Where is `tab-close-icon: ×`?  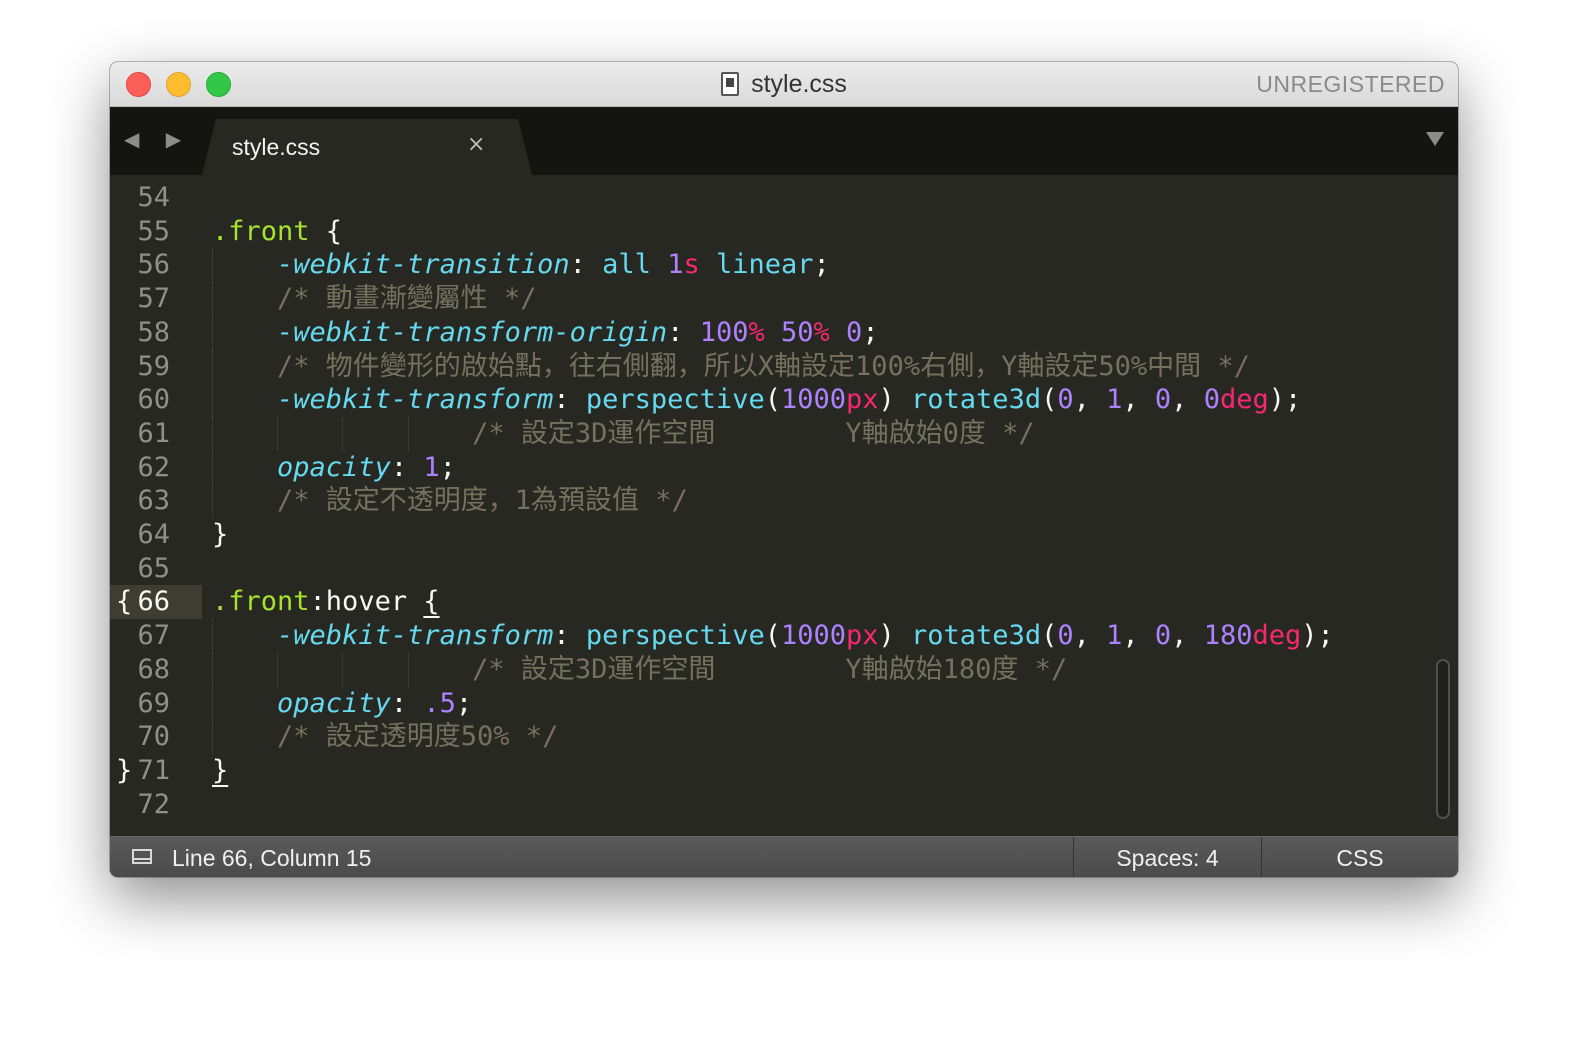 tab-close-icon: × is located at coordinates (476, 144).